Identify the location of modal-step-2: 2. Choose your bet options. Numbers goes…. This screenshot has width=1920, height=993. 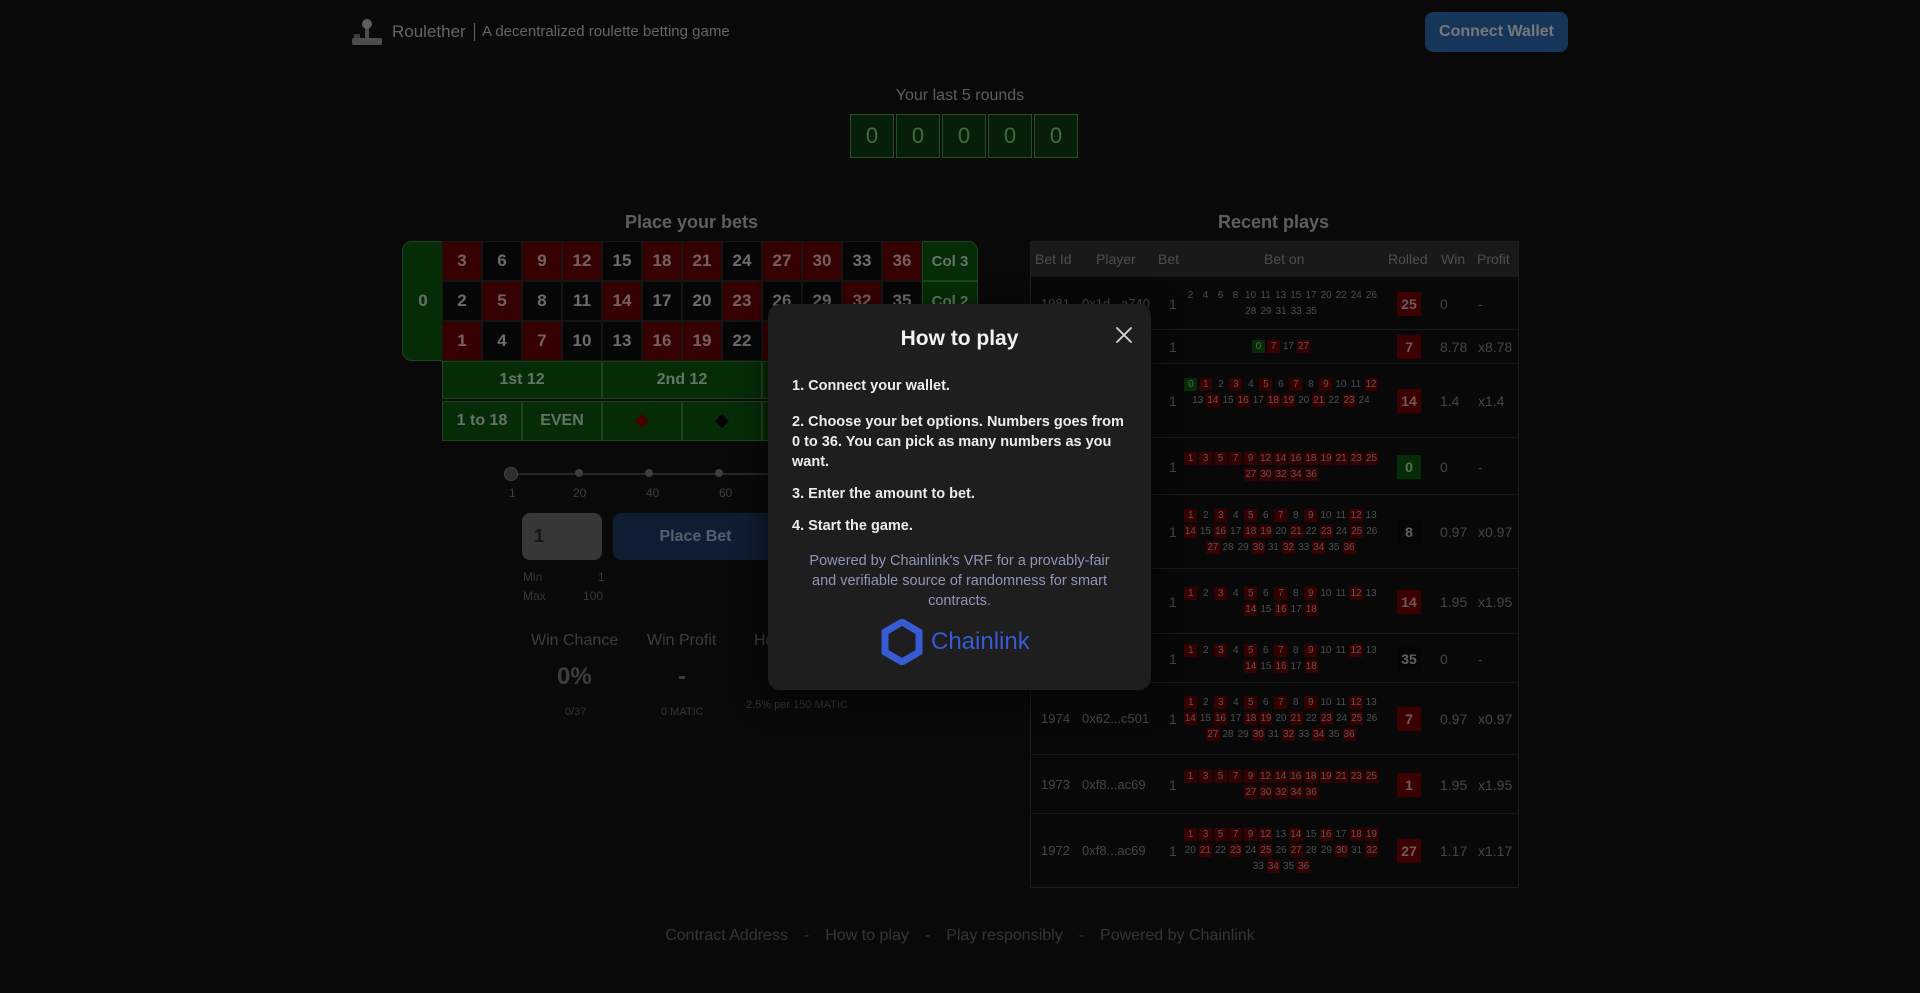
(958, 442).